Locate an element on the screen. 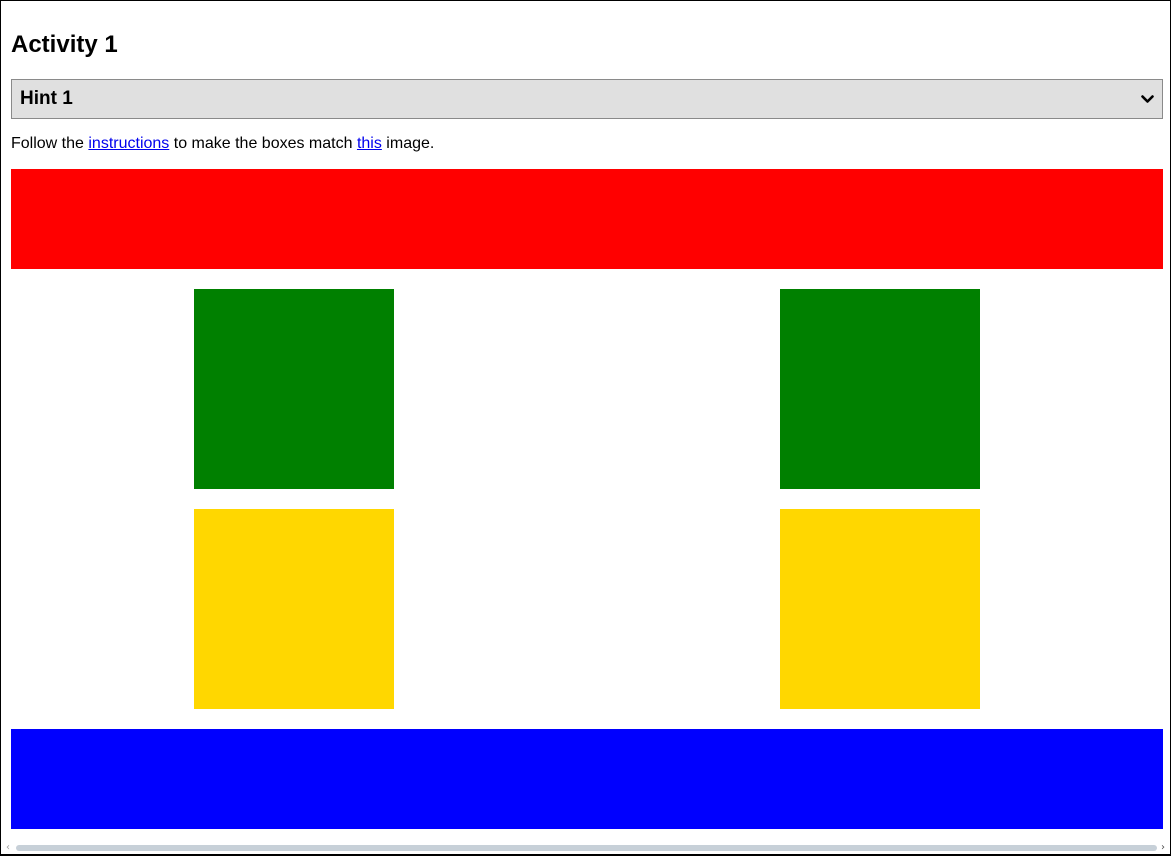 The height and width of the screenshot is (858, 1171). red-box is located at coordinates (587, 219).